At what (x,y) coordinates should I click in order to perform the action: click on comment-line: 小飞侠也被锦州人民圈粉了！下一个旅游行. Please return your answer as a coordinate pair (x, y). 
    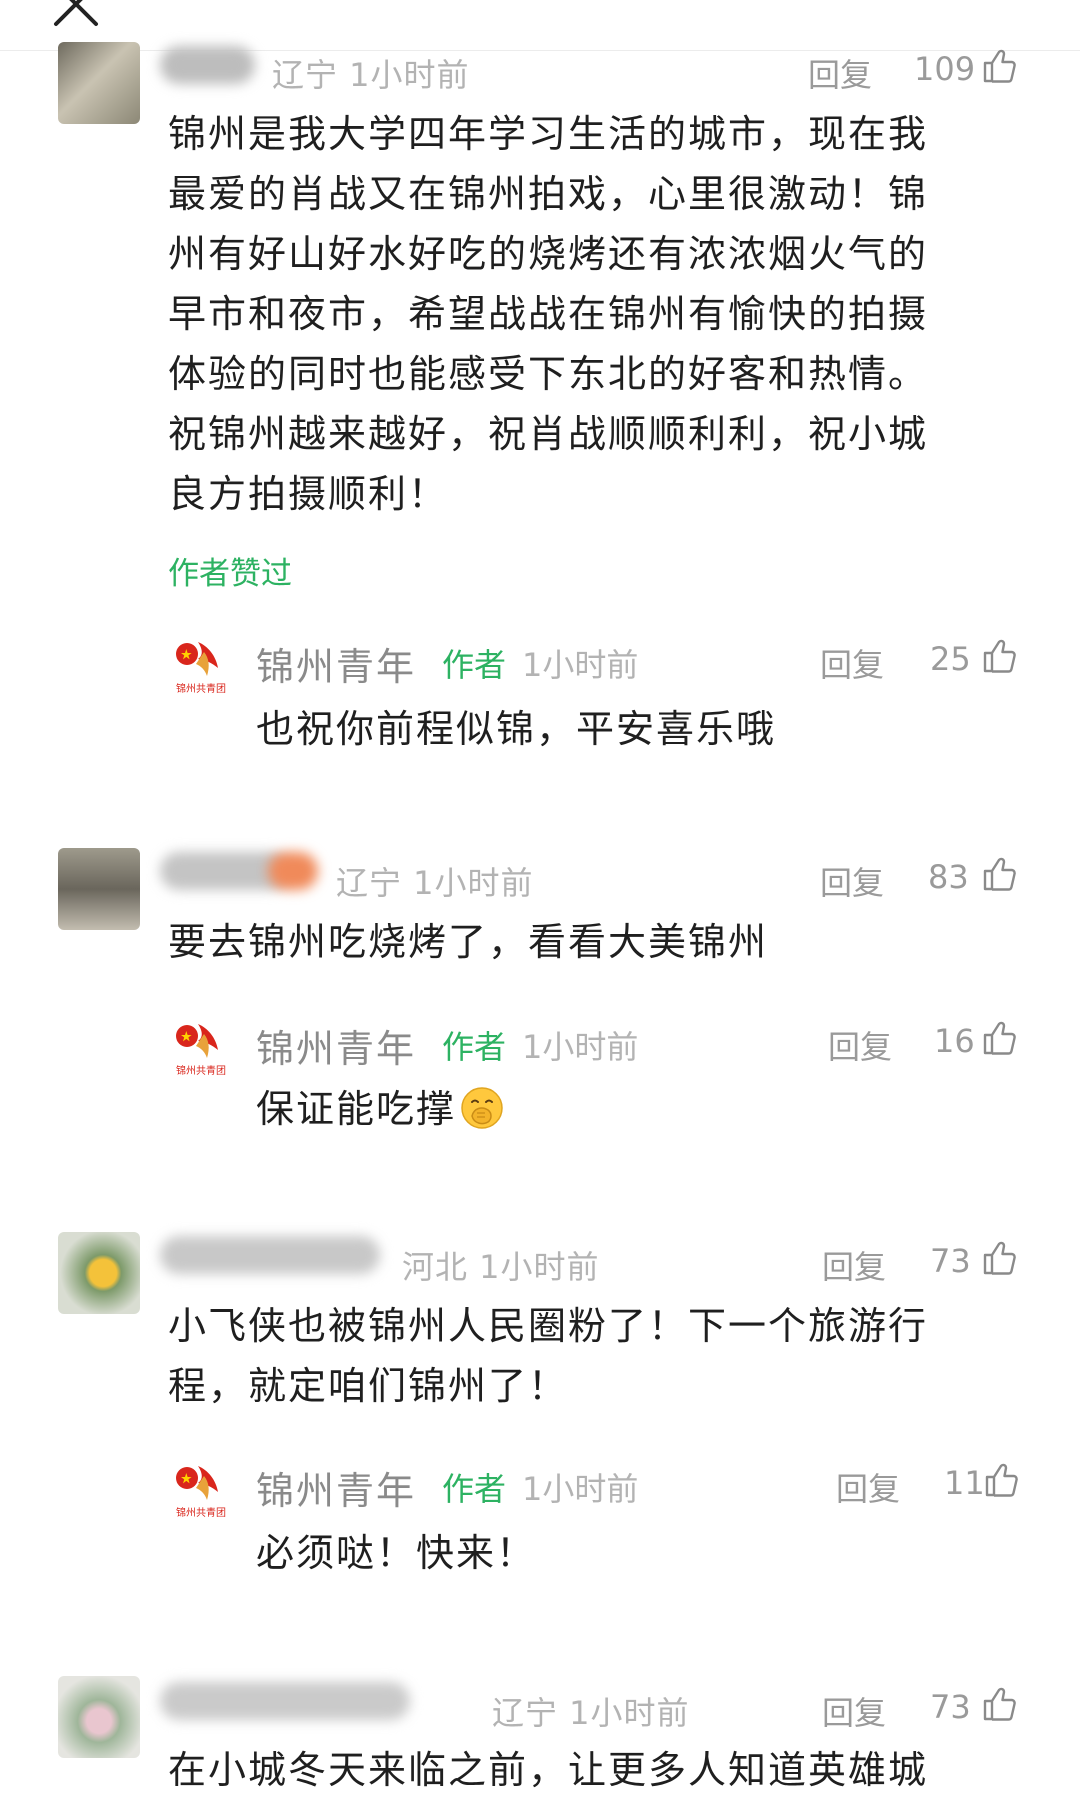
    Looking at the image, I should click on (548, 1326).